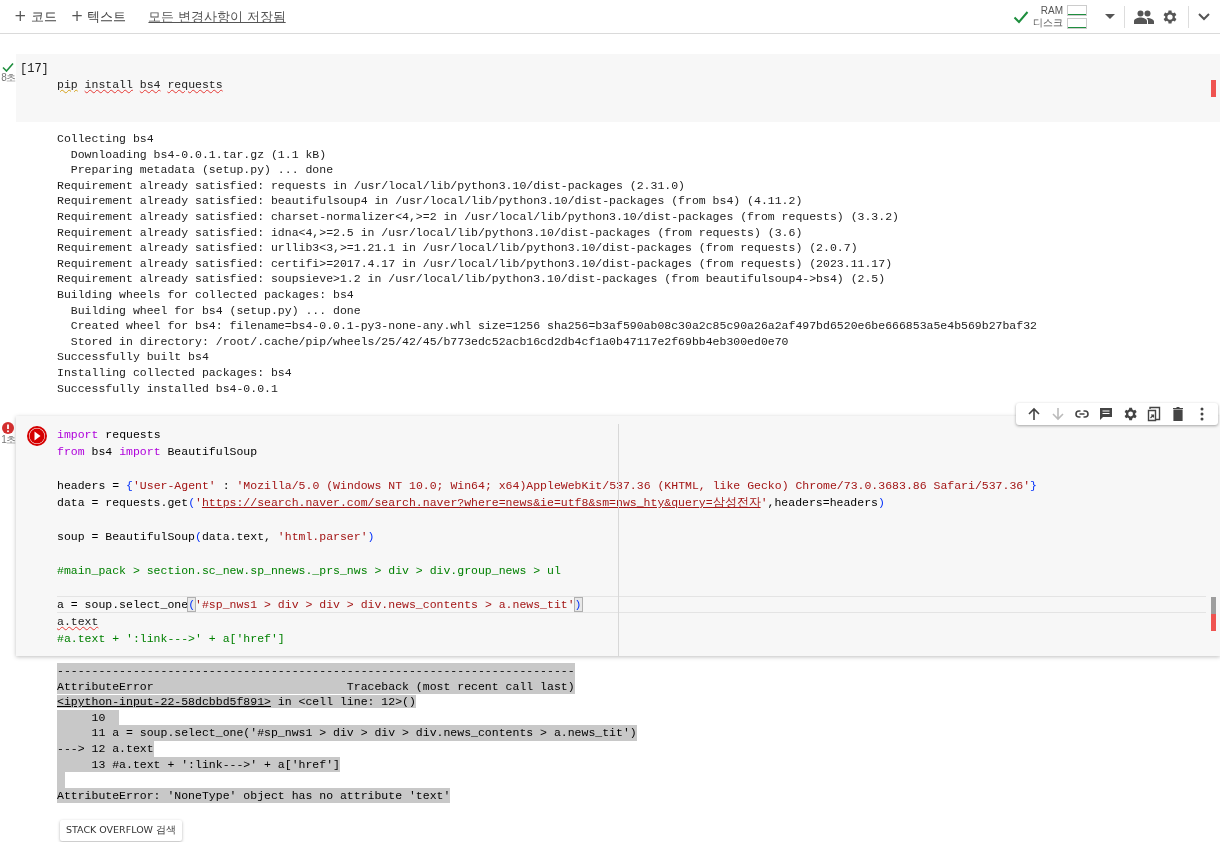 Image resolution: width=1220 pixels, height=842 pixels. What do you see at coordinates (100, 16) in the screenshot?
I see `add-text-button: + 텍스트` at bounding box center [100, 16].